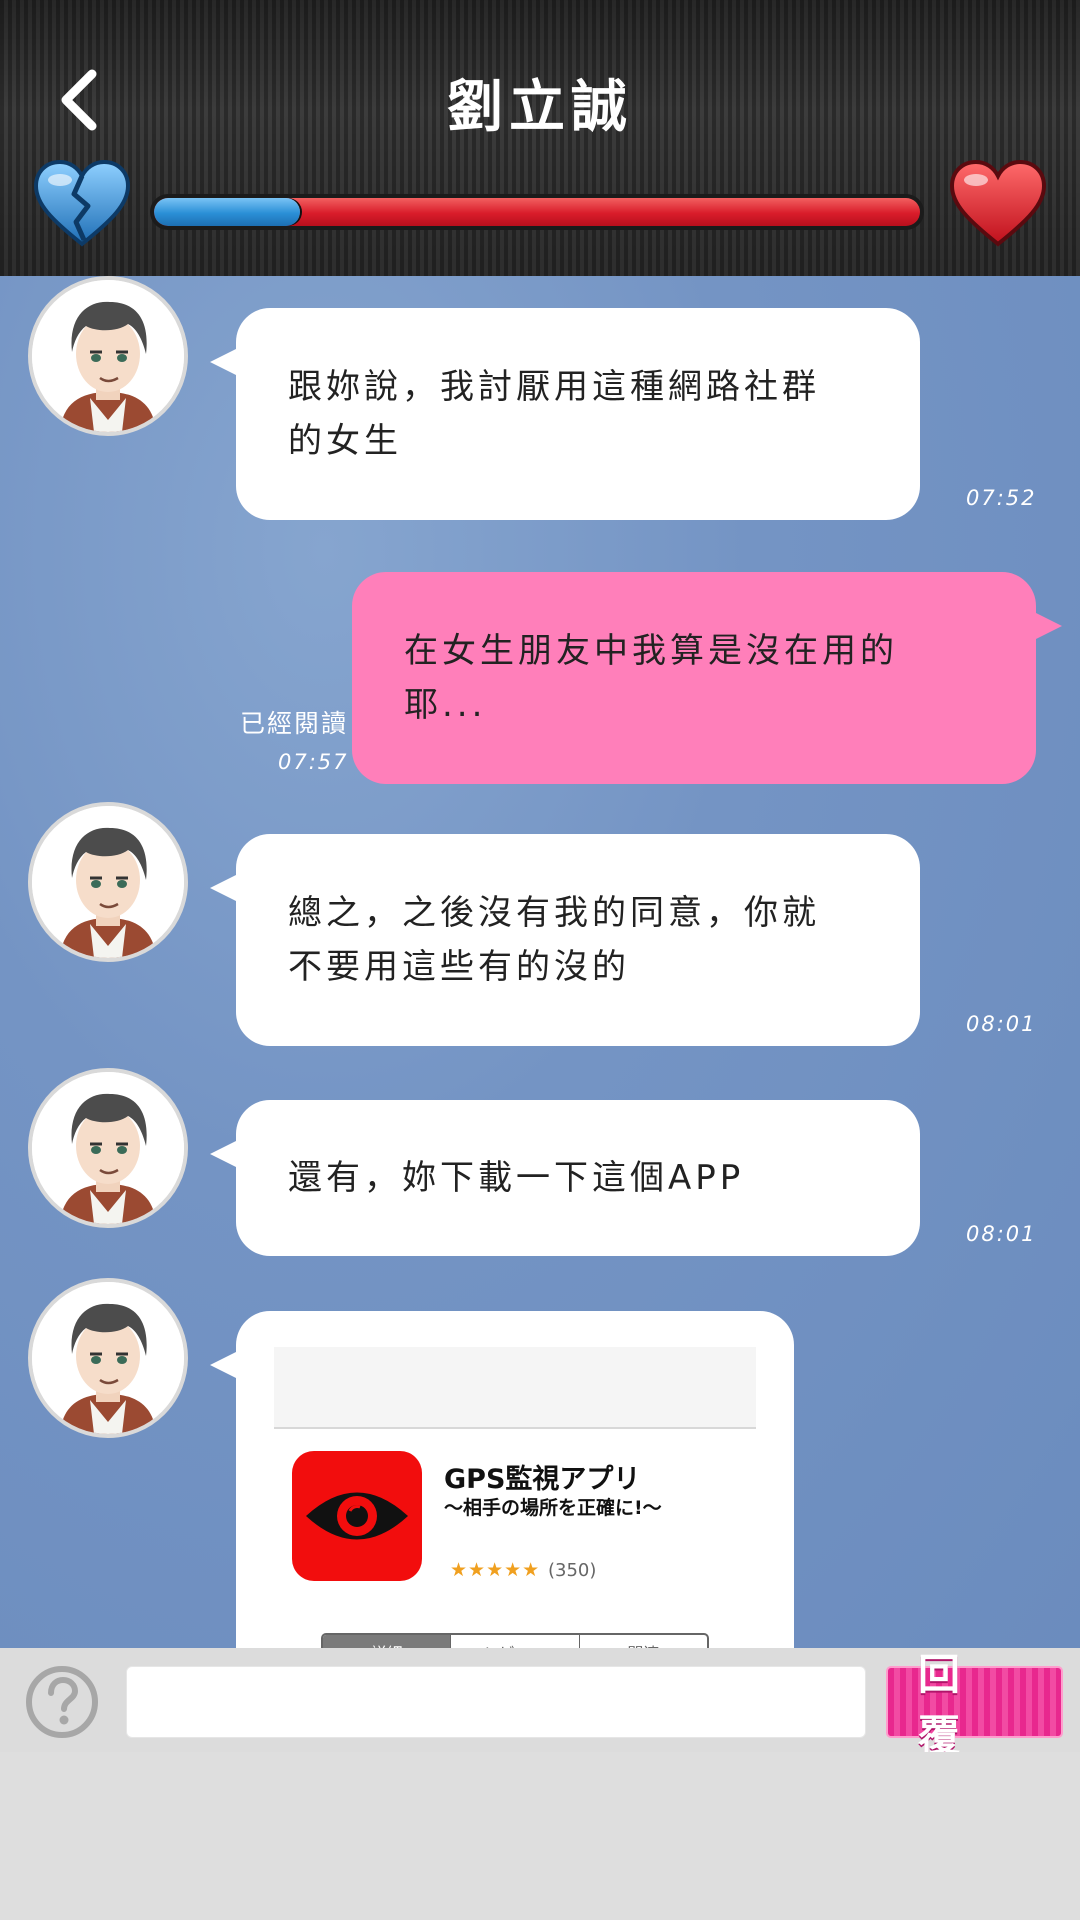  What do you see at coordinates (313, 762) in the screenshot?
I see `message-timestamp: 07:57` at bounding box center [313, 762].